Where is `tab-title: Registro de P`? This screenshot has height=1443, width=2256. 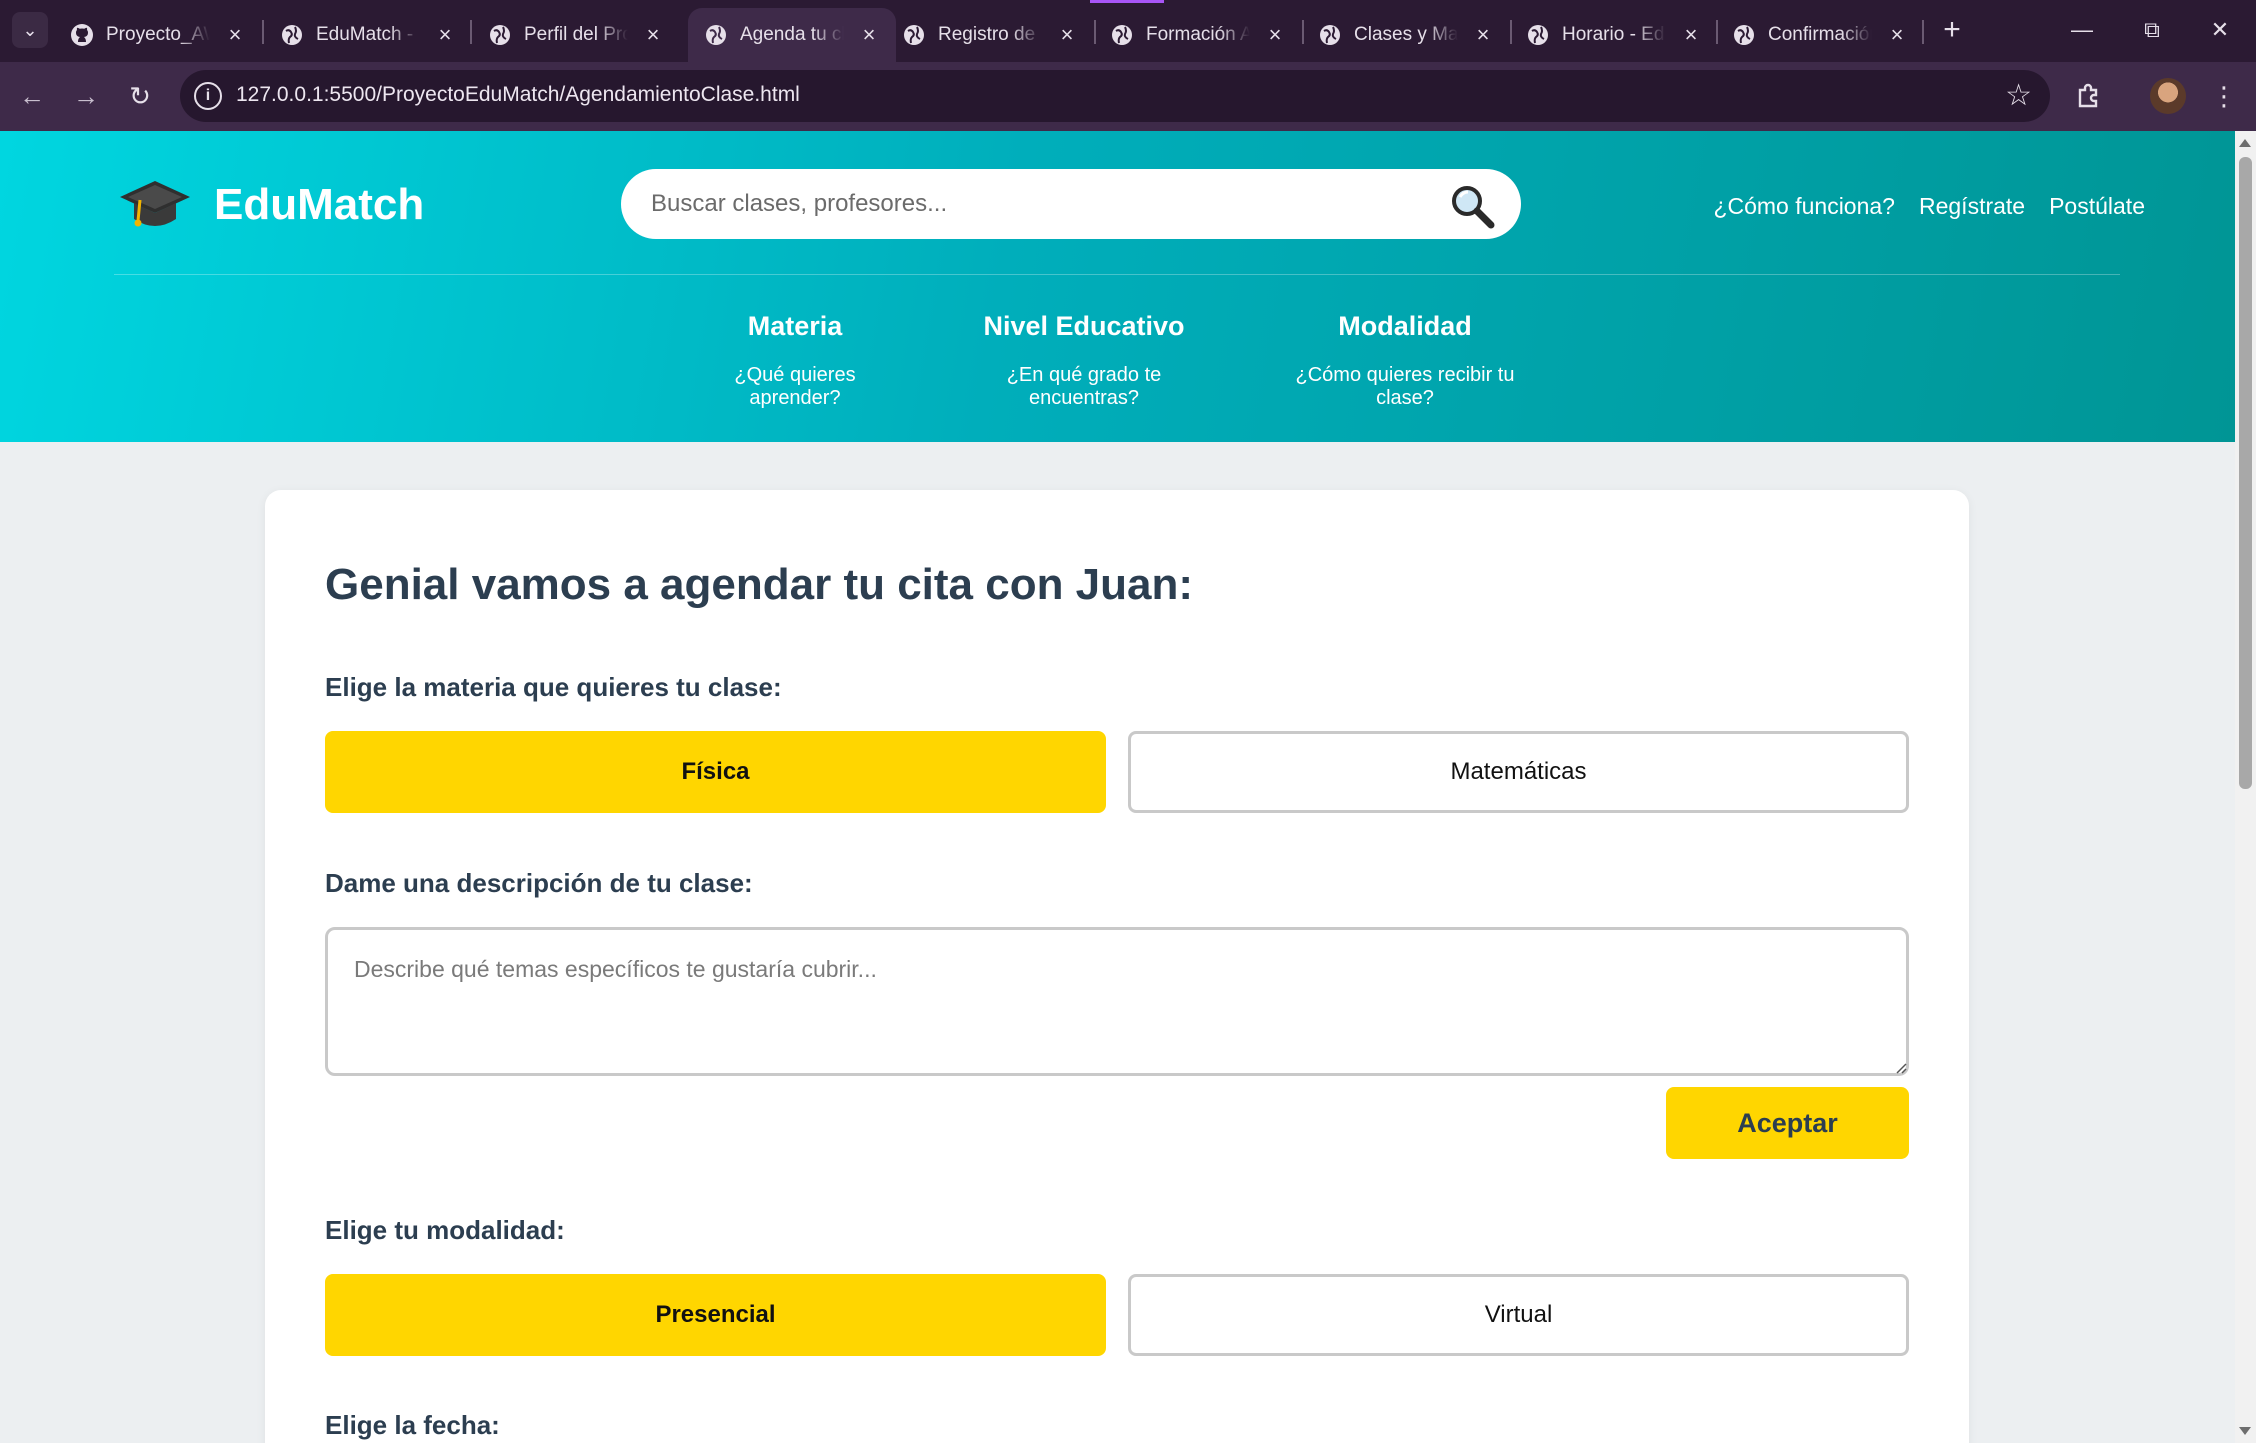 tab-title: Registro de P is located at coordinates (990, 34).